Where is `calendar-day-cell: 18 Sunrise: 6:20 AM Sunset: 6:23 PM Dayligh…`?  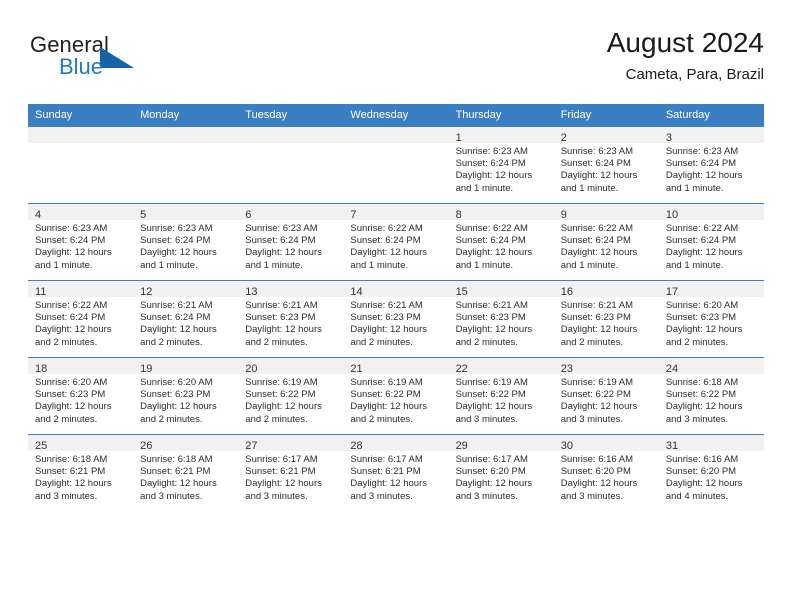
calendar-day-cell: 18 Sunrise: 6:20 AM Sunset: 6:23 PM Dayligh… is located at coordinates (81, 396).